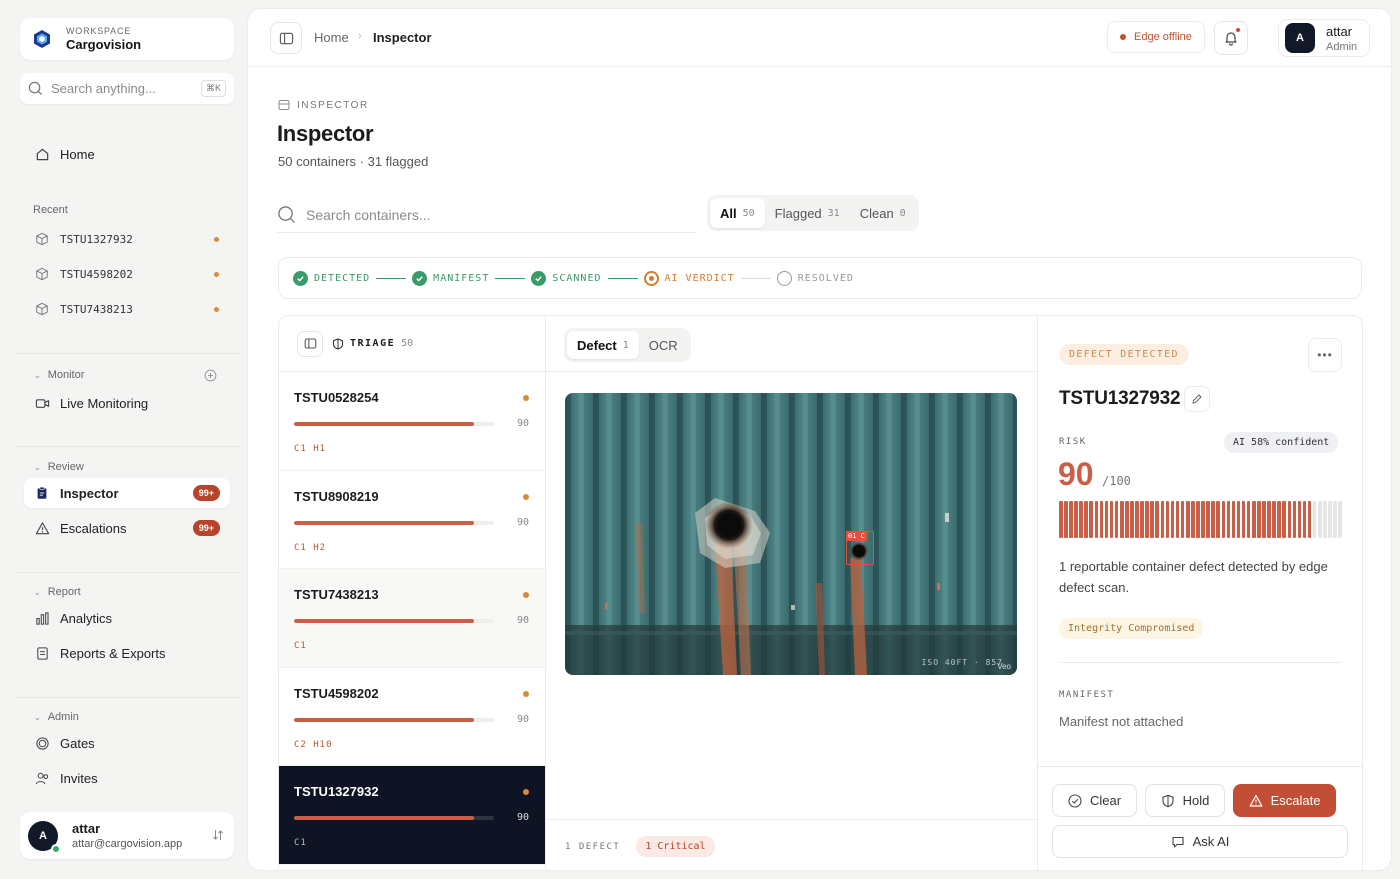 This screenshot has width=1400, height=879. What do you see at coordinates (127, 403) in the screenshot?
I see `sidebar-item-live-monitoring: Live Monitoring` at bounding box center [127, 403].